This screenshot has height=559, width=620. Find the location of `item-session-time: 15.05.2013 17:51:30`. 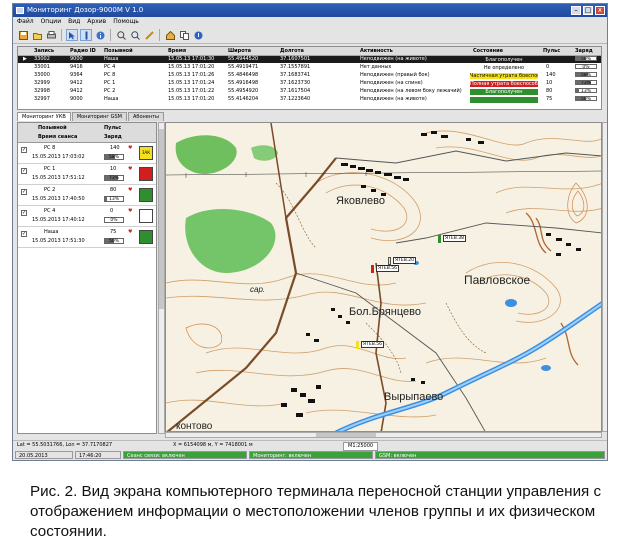

item-session-time: 15.05.2013 17:51:30 is located at coordinates (58, 241).